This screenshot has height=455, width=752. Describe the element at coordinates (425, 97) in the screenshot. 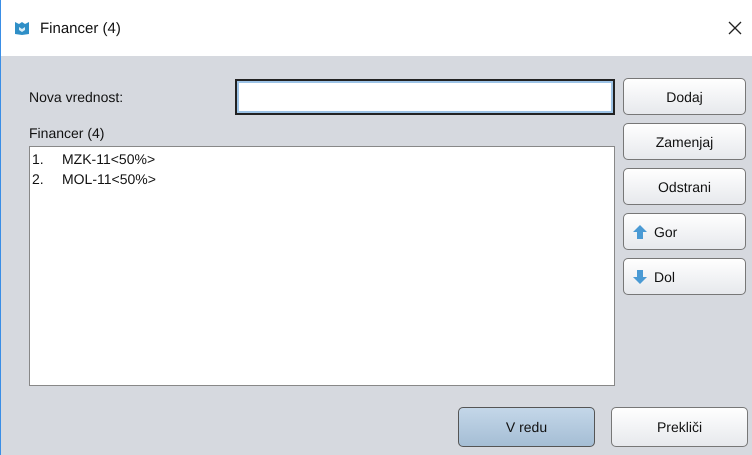

I see `input-field` at that location.